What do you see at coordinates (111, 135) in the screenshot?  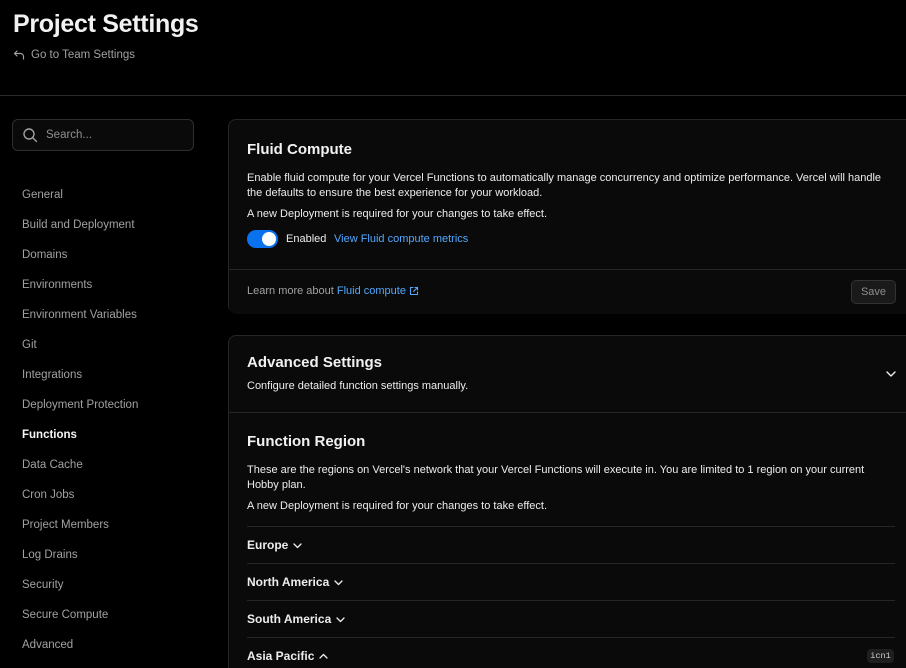 I see `search-input` at bounding box center [111, 135].